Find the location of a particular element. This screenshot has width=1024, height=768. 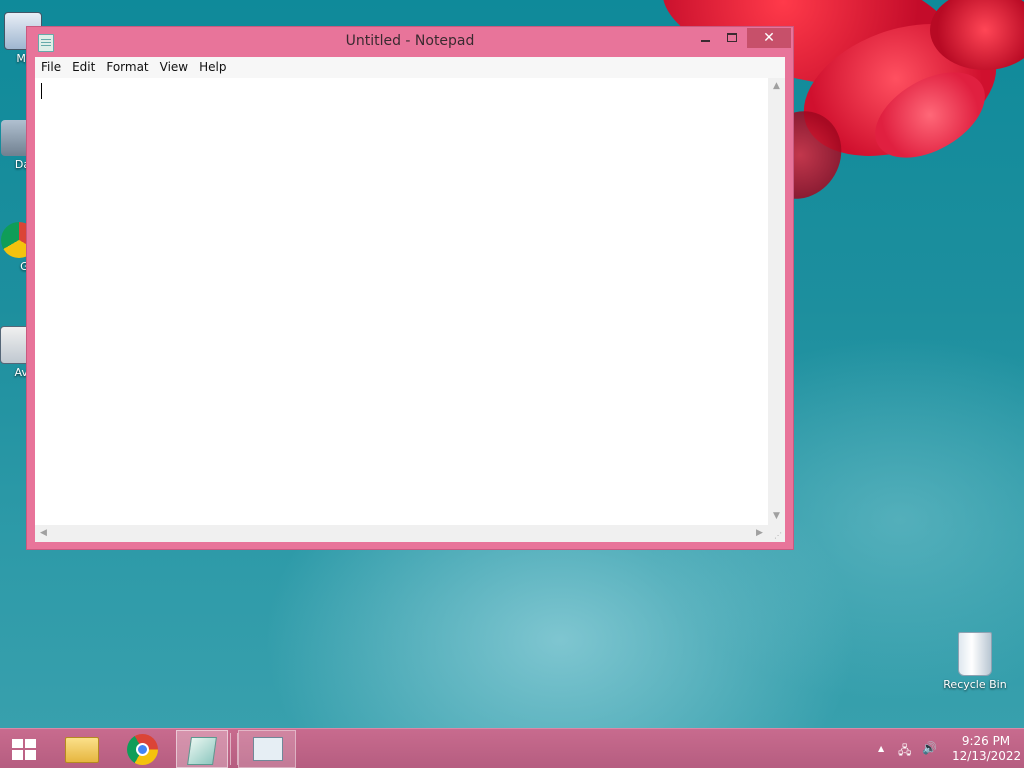

performance-monitor-button is located at coordinates (267, 749).